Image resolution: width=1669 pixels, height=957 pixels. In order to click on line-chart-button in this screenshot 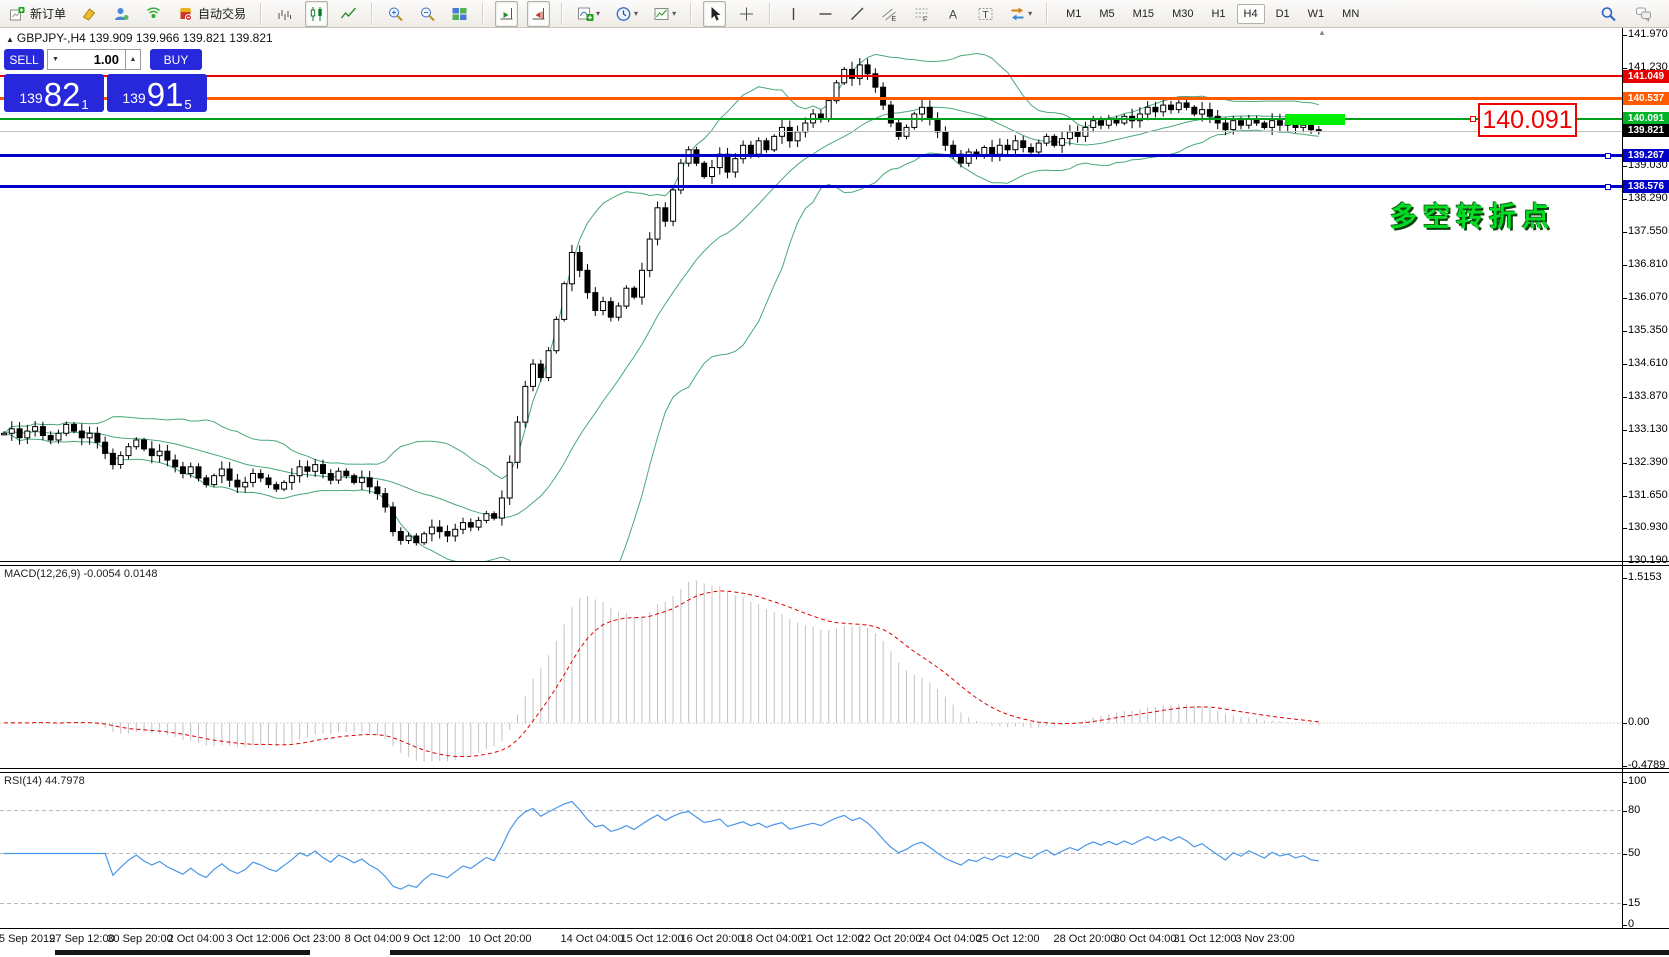, I will do `click(348, 14)`.